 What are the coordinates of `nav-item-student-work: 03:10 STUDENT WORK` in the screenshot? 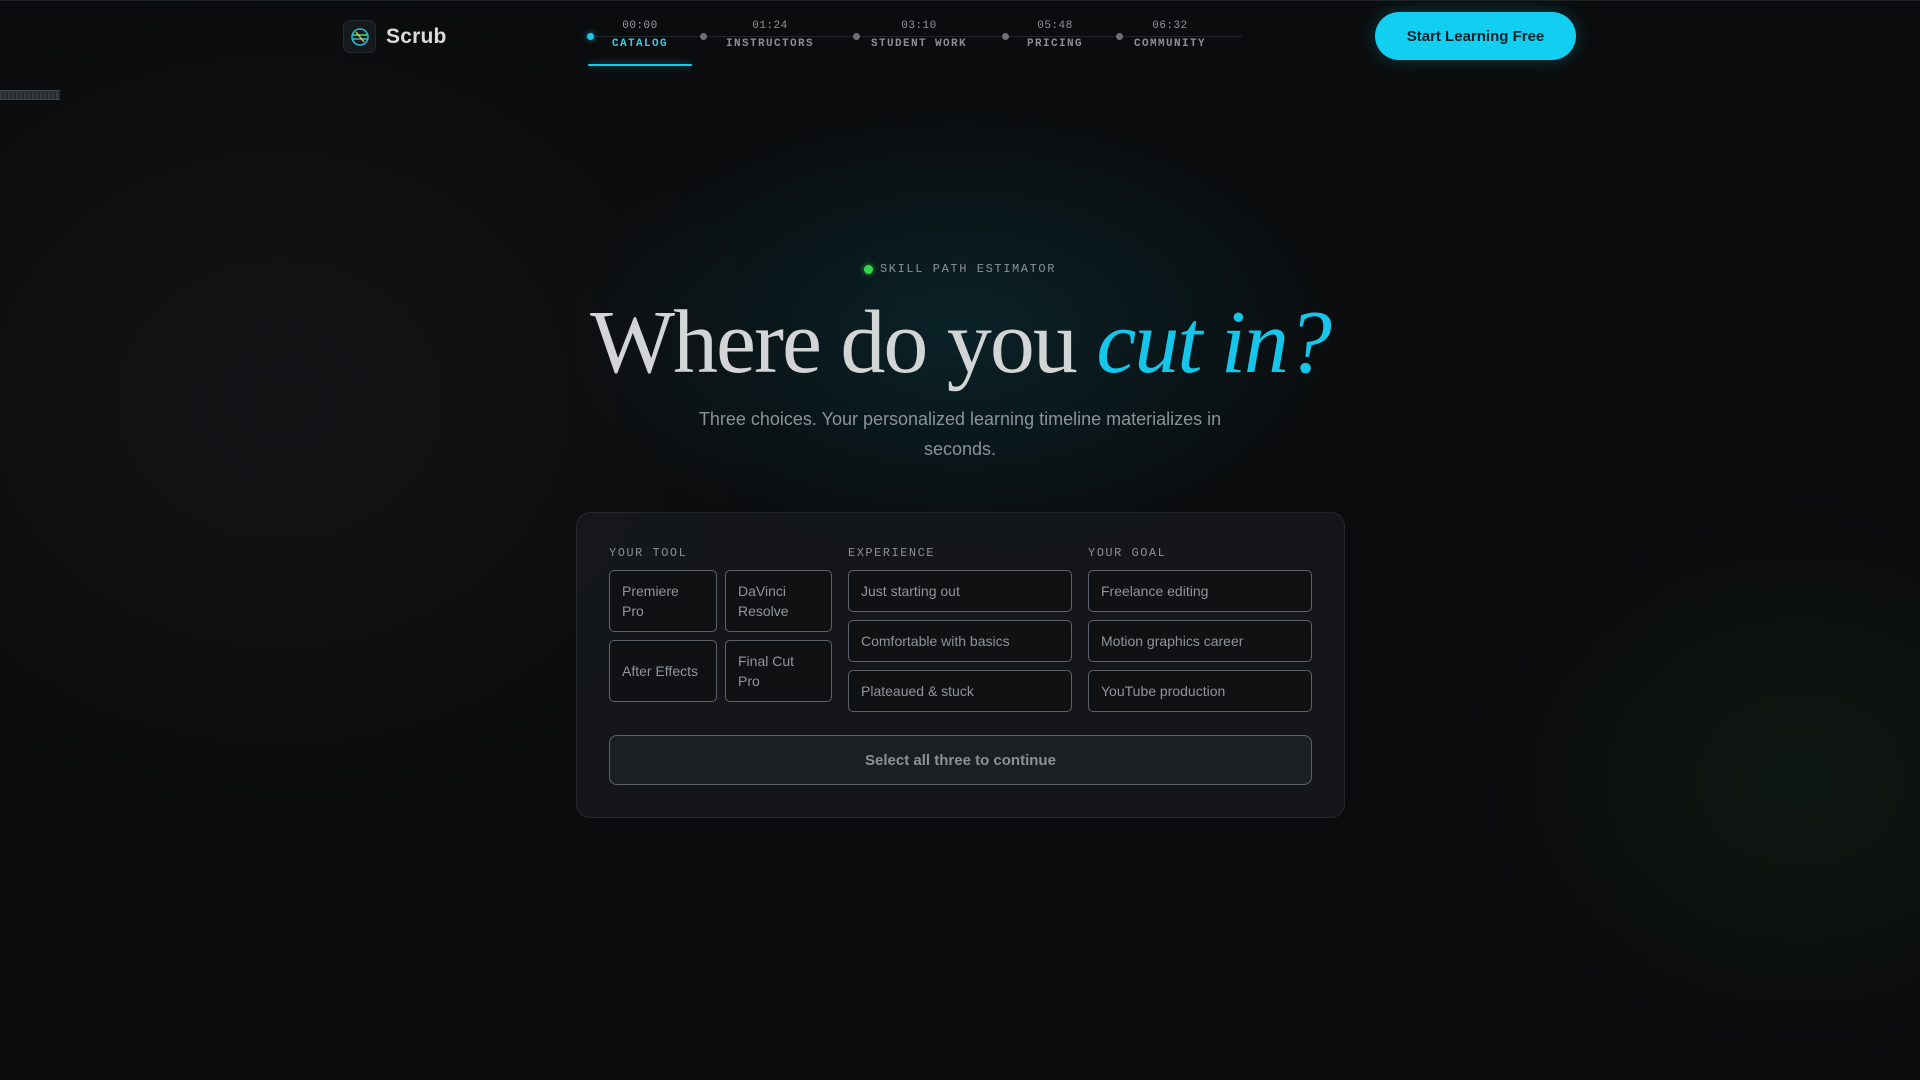 It's located at (917, 40).